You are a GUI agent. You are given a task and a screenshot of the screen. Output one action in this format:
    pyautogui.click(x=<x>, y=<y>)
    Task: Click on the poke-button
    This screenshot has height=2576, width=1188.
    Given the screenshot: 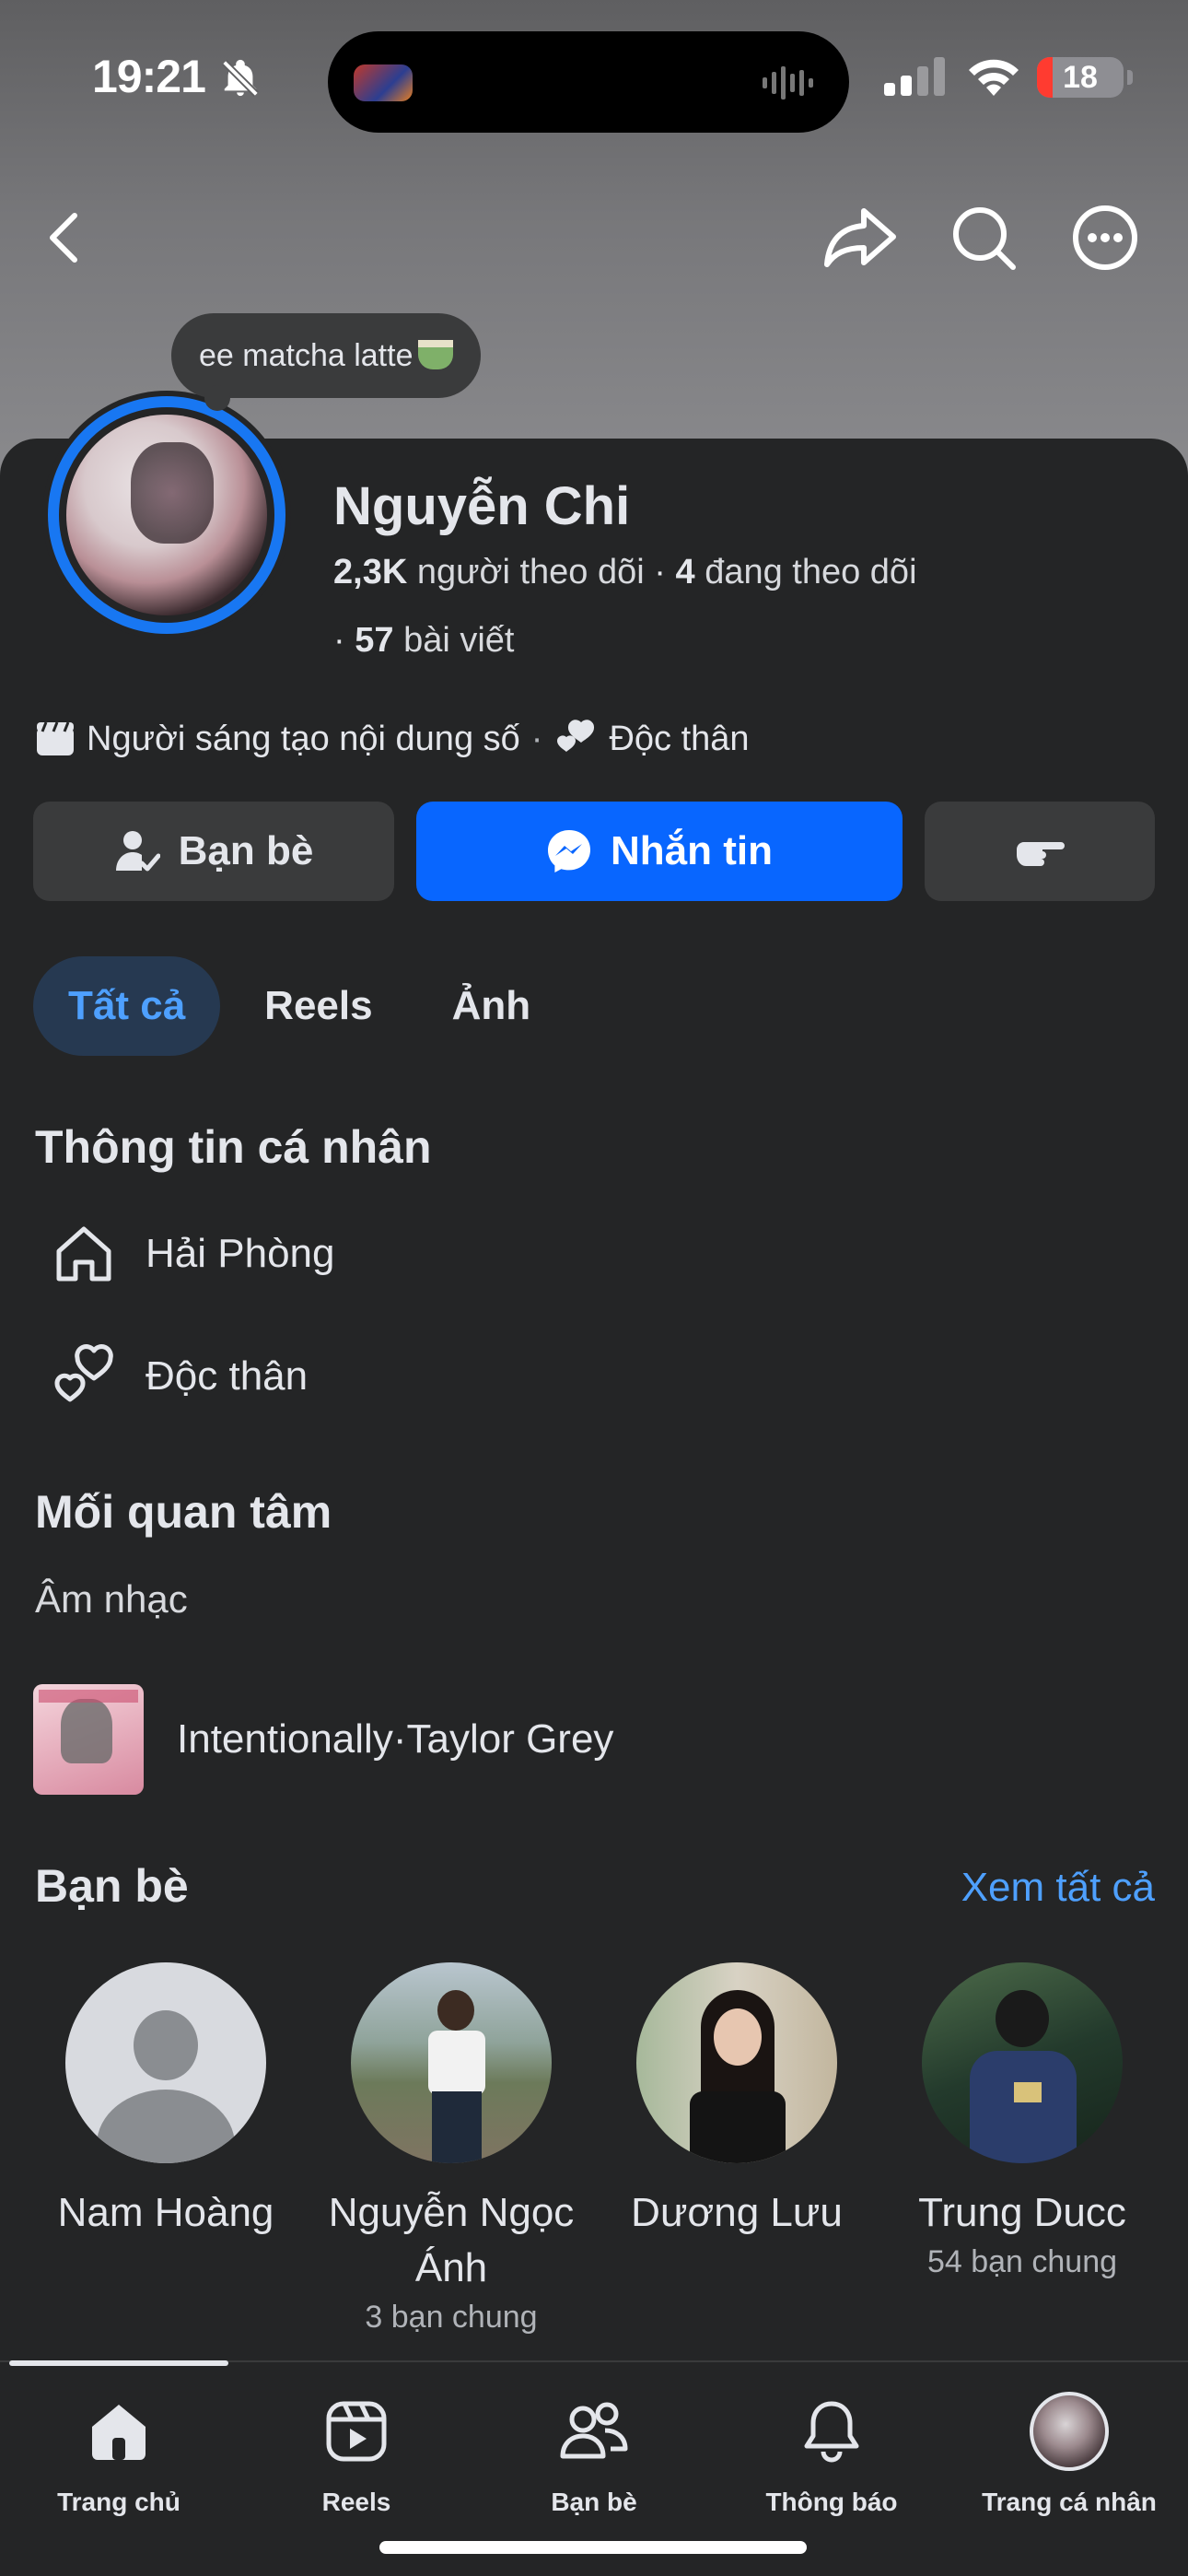 What is the action you would take?
    pyautogui.click(x=1040, y=851)
    